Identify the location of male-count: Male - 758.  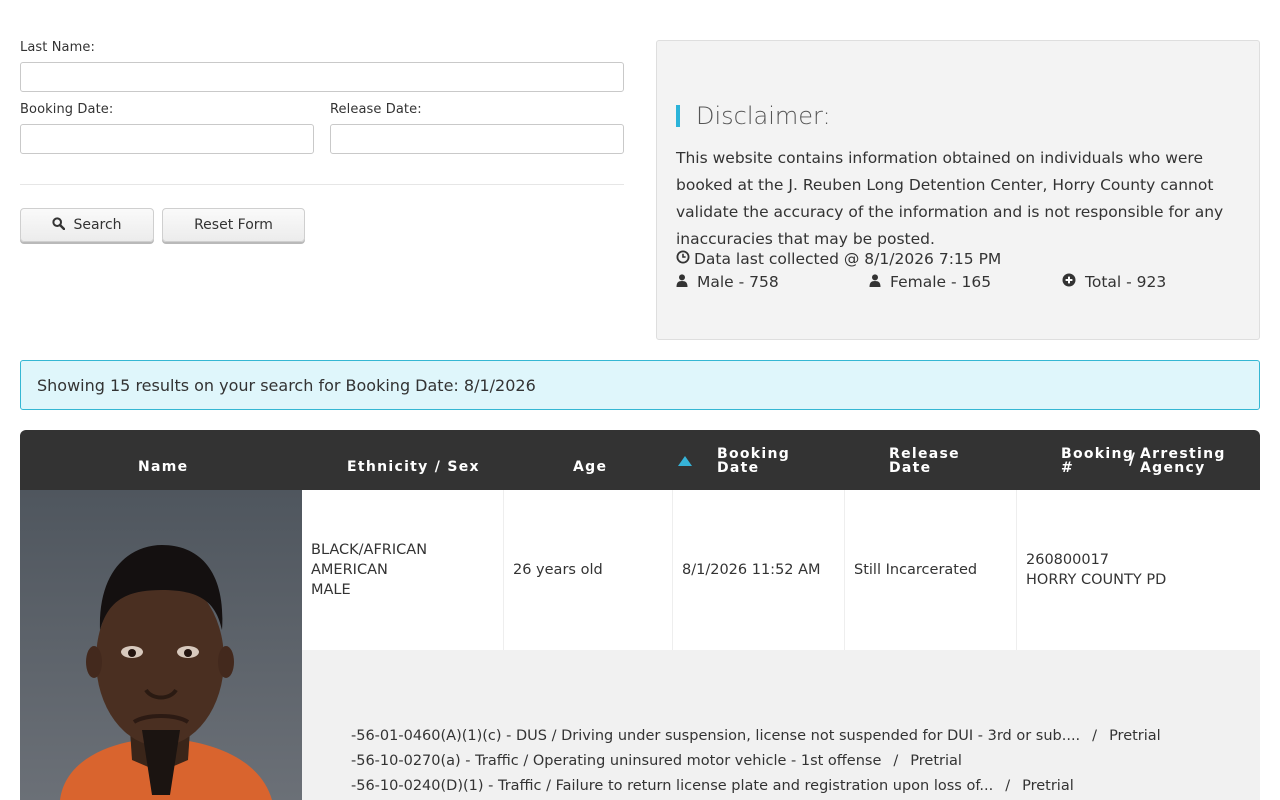
(727, 282).